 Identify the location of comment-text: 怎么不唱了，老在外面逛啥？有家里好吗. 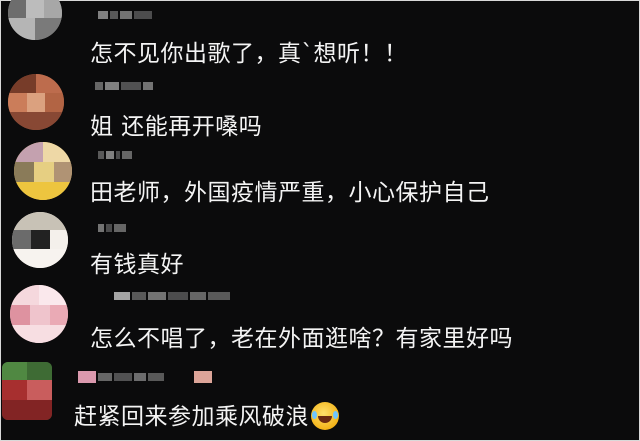
(301, 339).